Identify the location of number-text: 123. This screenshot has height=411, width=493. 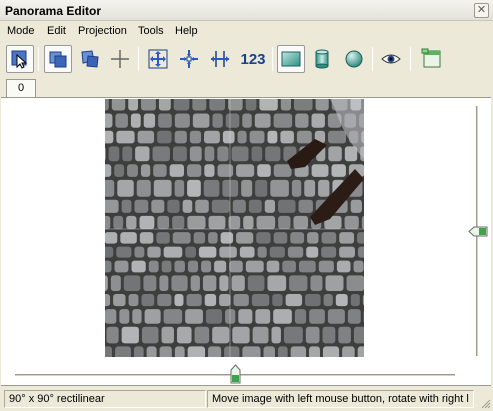
(253, 59).